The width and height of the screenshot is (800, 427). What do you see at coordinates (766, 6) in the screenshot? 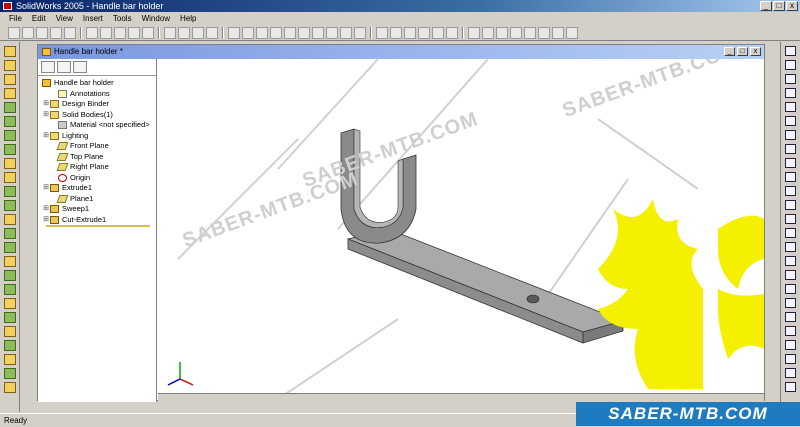
I see `minimize-button: _` at bounding box center [766, 6].